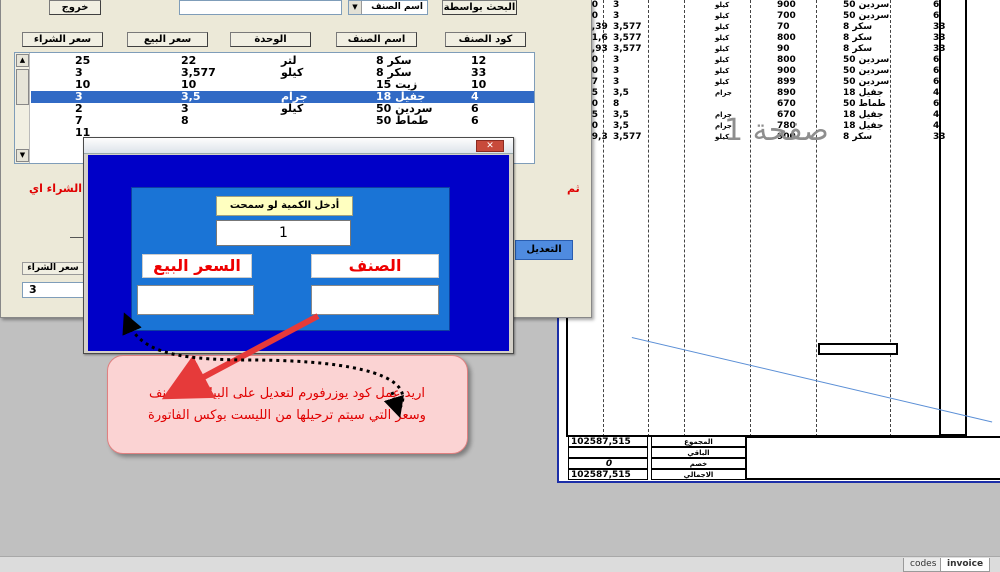 The height and width of the screenshot is (572, 1000). I want to click on red-arrow-icon, so click(240, 356).